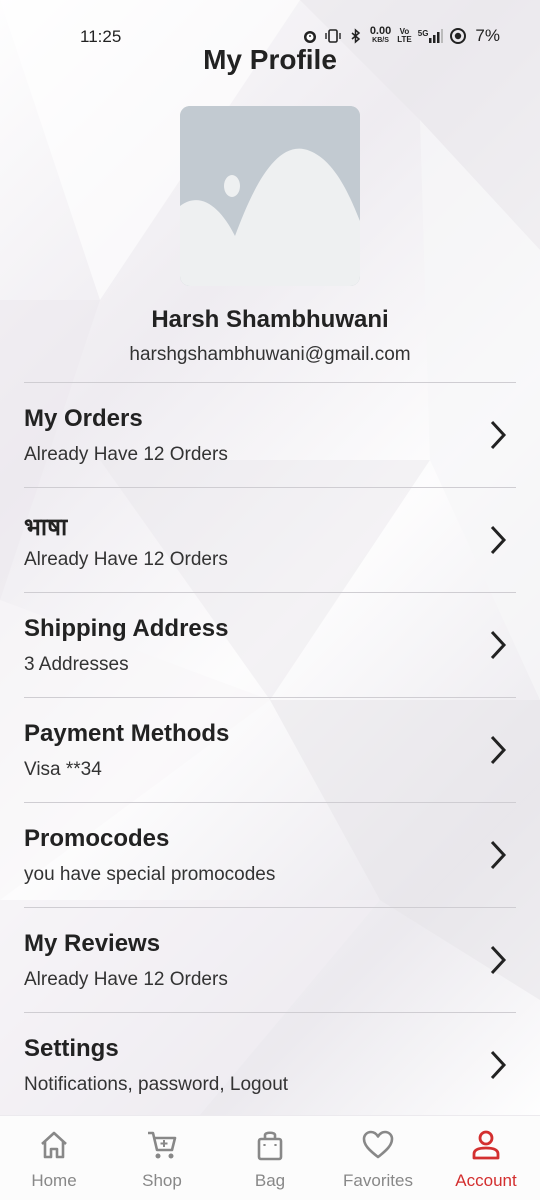 The image size is (540, 1200). I want to click on battery-percentage: 7%, so click(487, 35).